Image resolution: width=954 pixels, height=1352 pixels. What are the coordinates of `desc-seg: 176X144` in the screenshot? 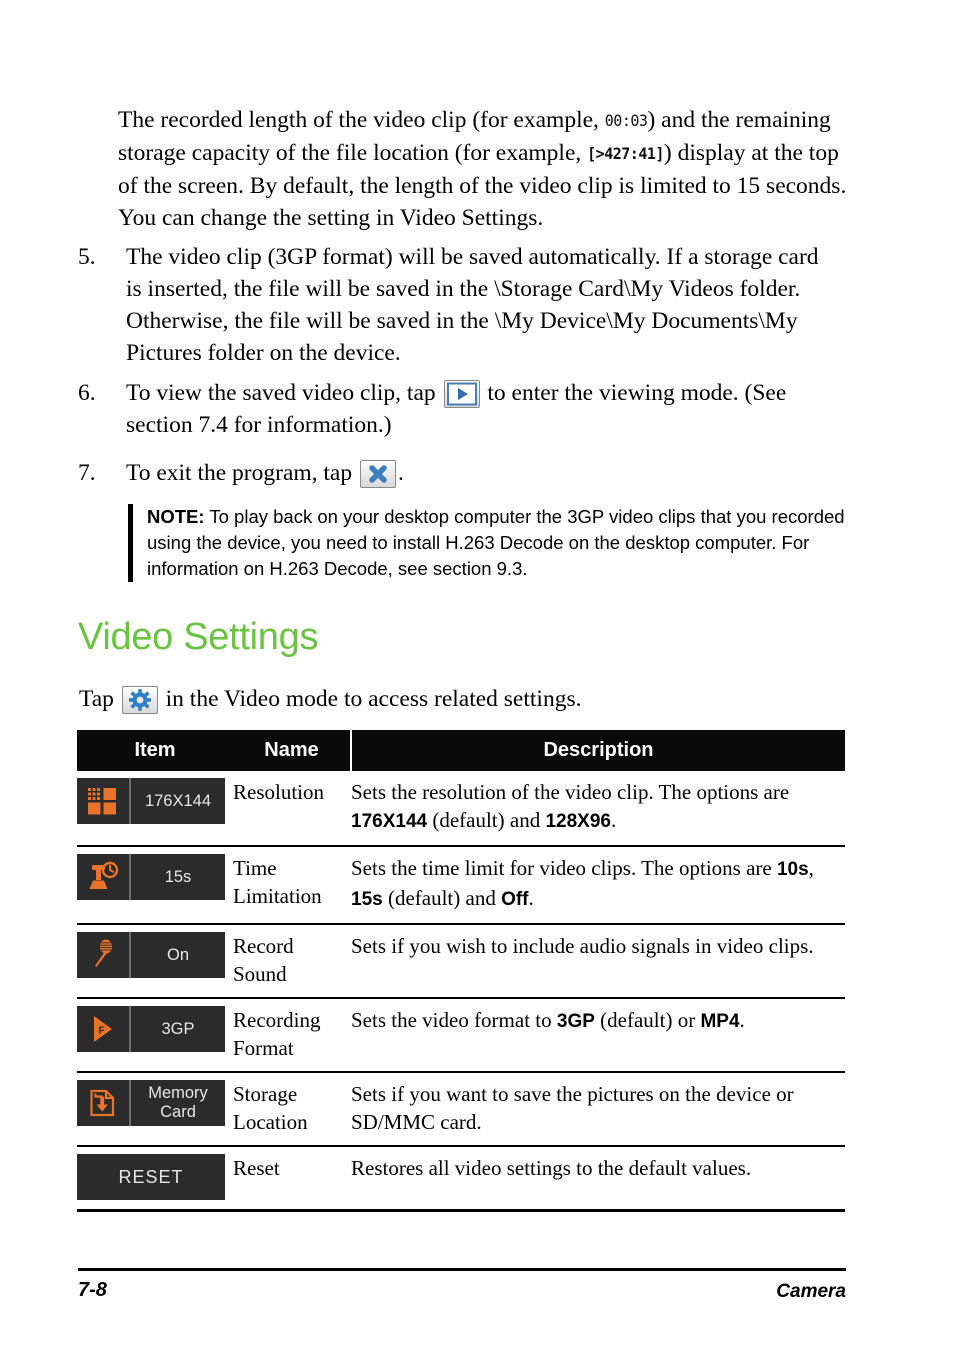 It's located at (389, 821).